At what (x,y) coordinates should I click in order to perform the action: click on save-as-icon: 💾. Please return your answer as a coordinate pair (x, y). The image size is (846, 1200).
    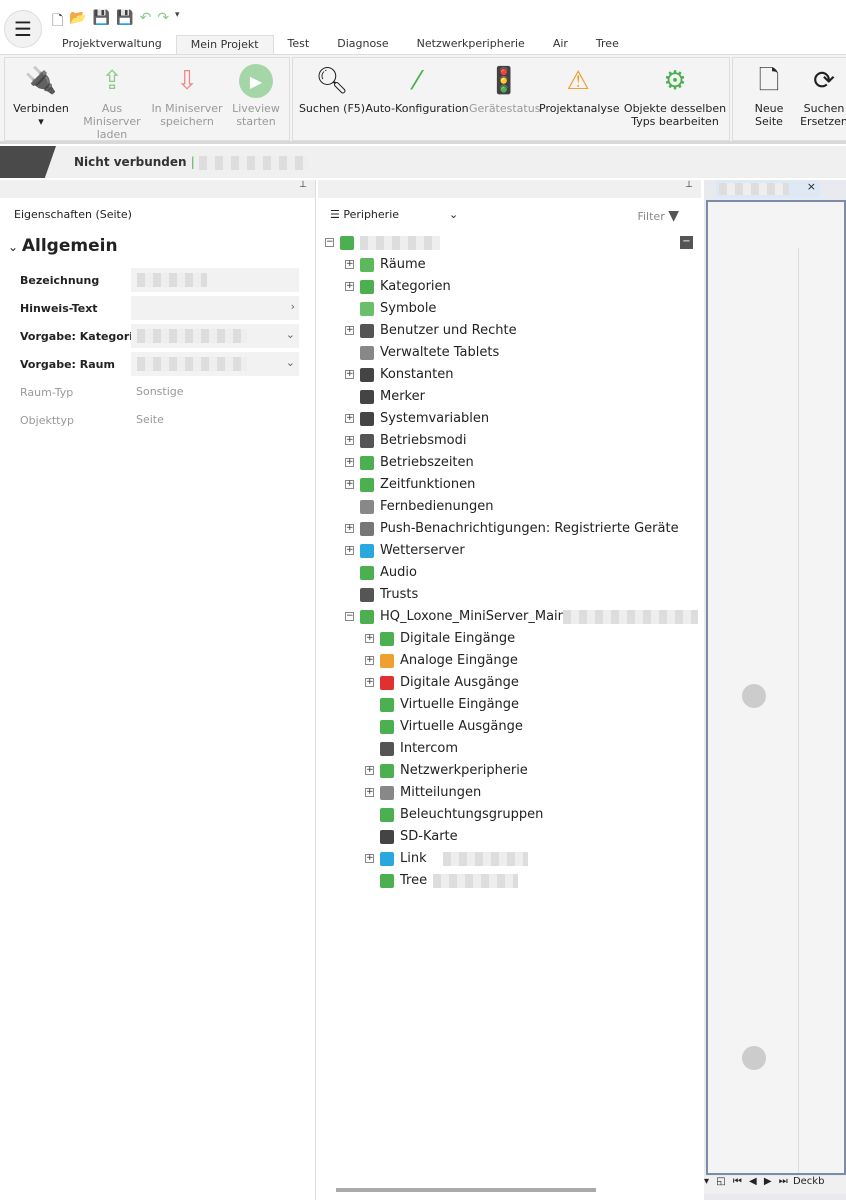
    Looking at the image, I should click on (124, 22).